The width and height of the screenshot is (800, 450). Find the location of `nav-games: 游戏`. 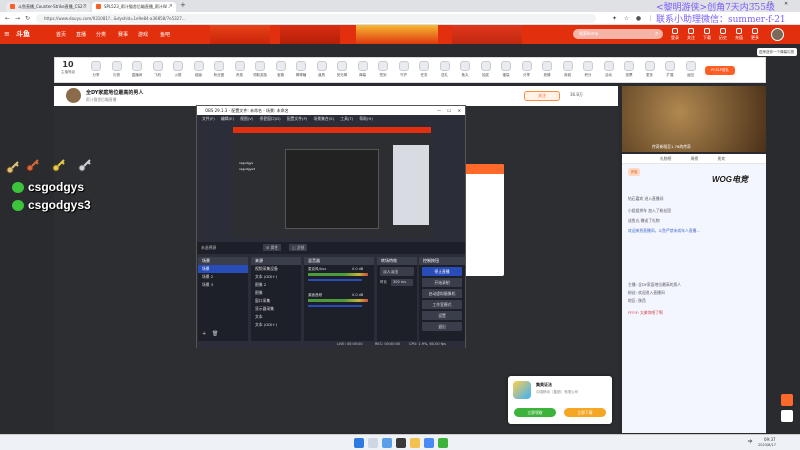

nav-games: 游戏 is located at coordinates (143, 34).